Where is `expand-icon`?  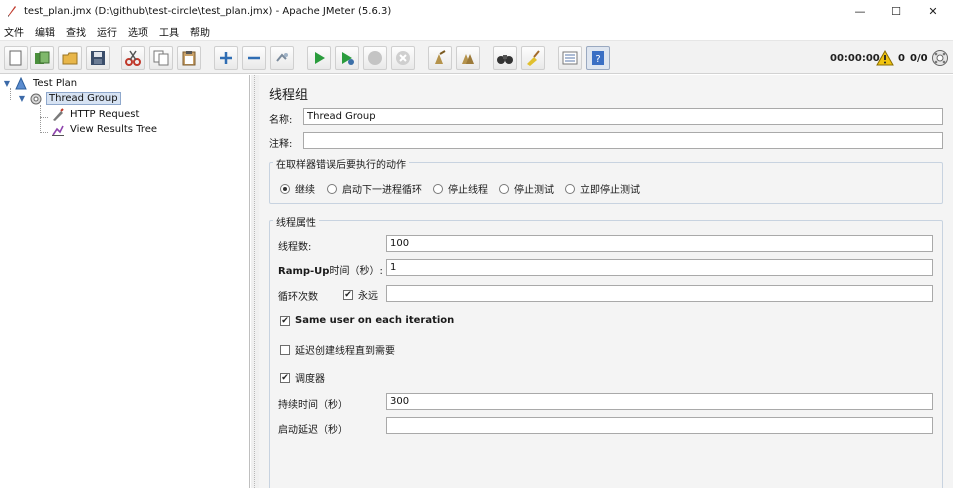 expand-icon is located at coordinates (226, 58).